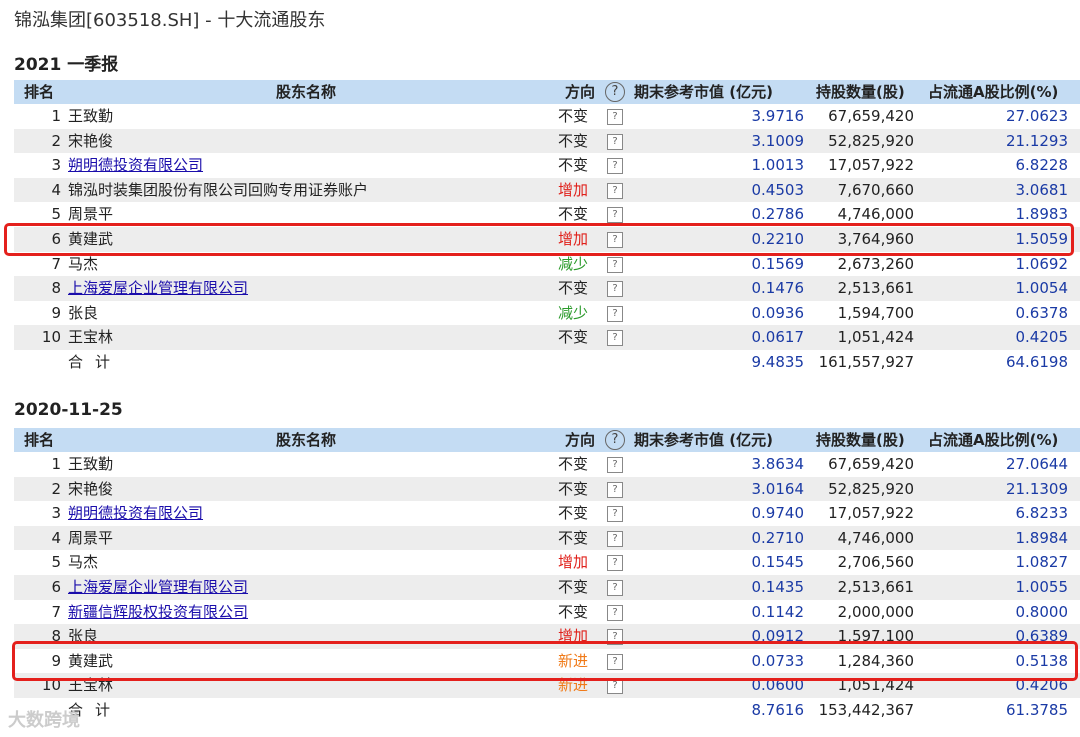  I want to click on direction-cell: 减少, so click(573, 312).